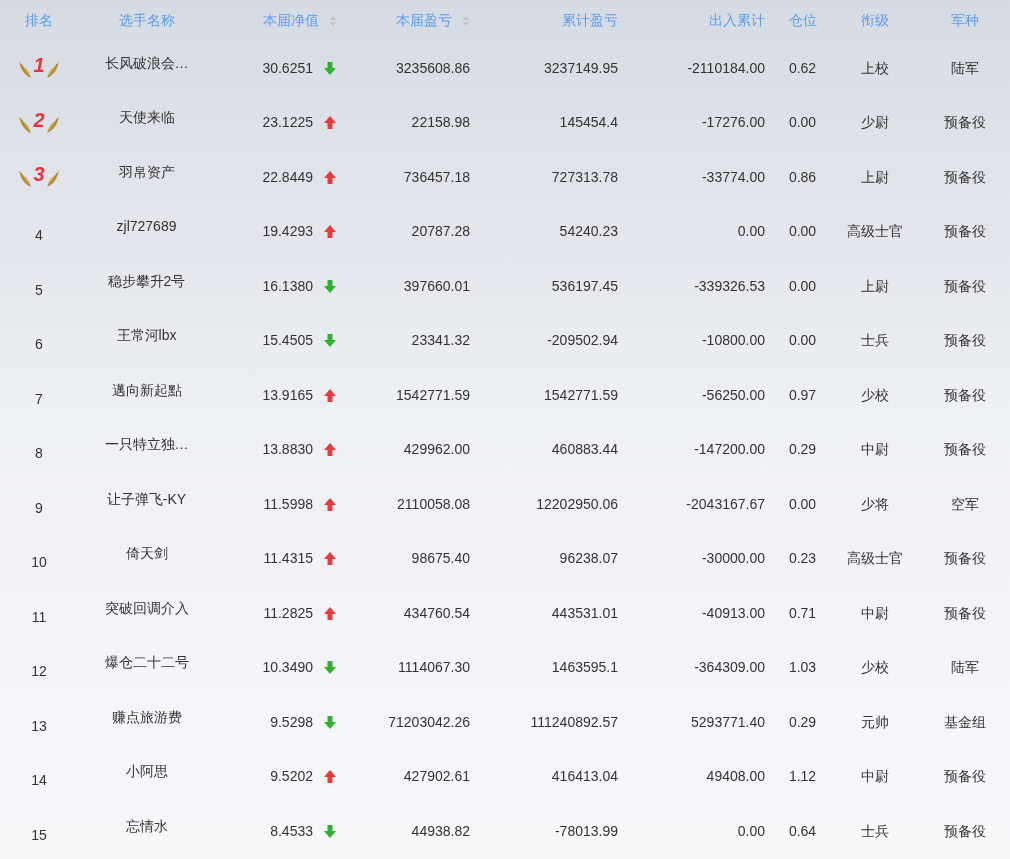  Describe the element at coordinates (146, 281) in the screenshot. I see `player-name: 稳步攀升2号` at that location.